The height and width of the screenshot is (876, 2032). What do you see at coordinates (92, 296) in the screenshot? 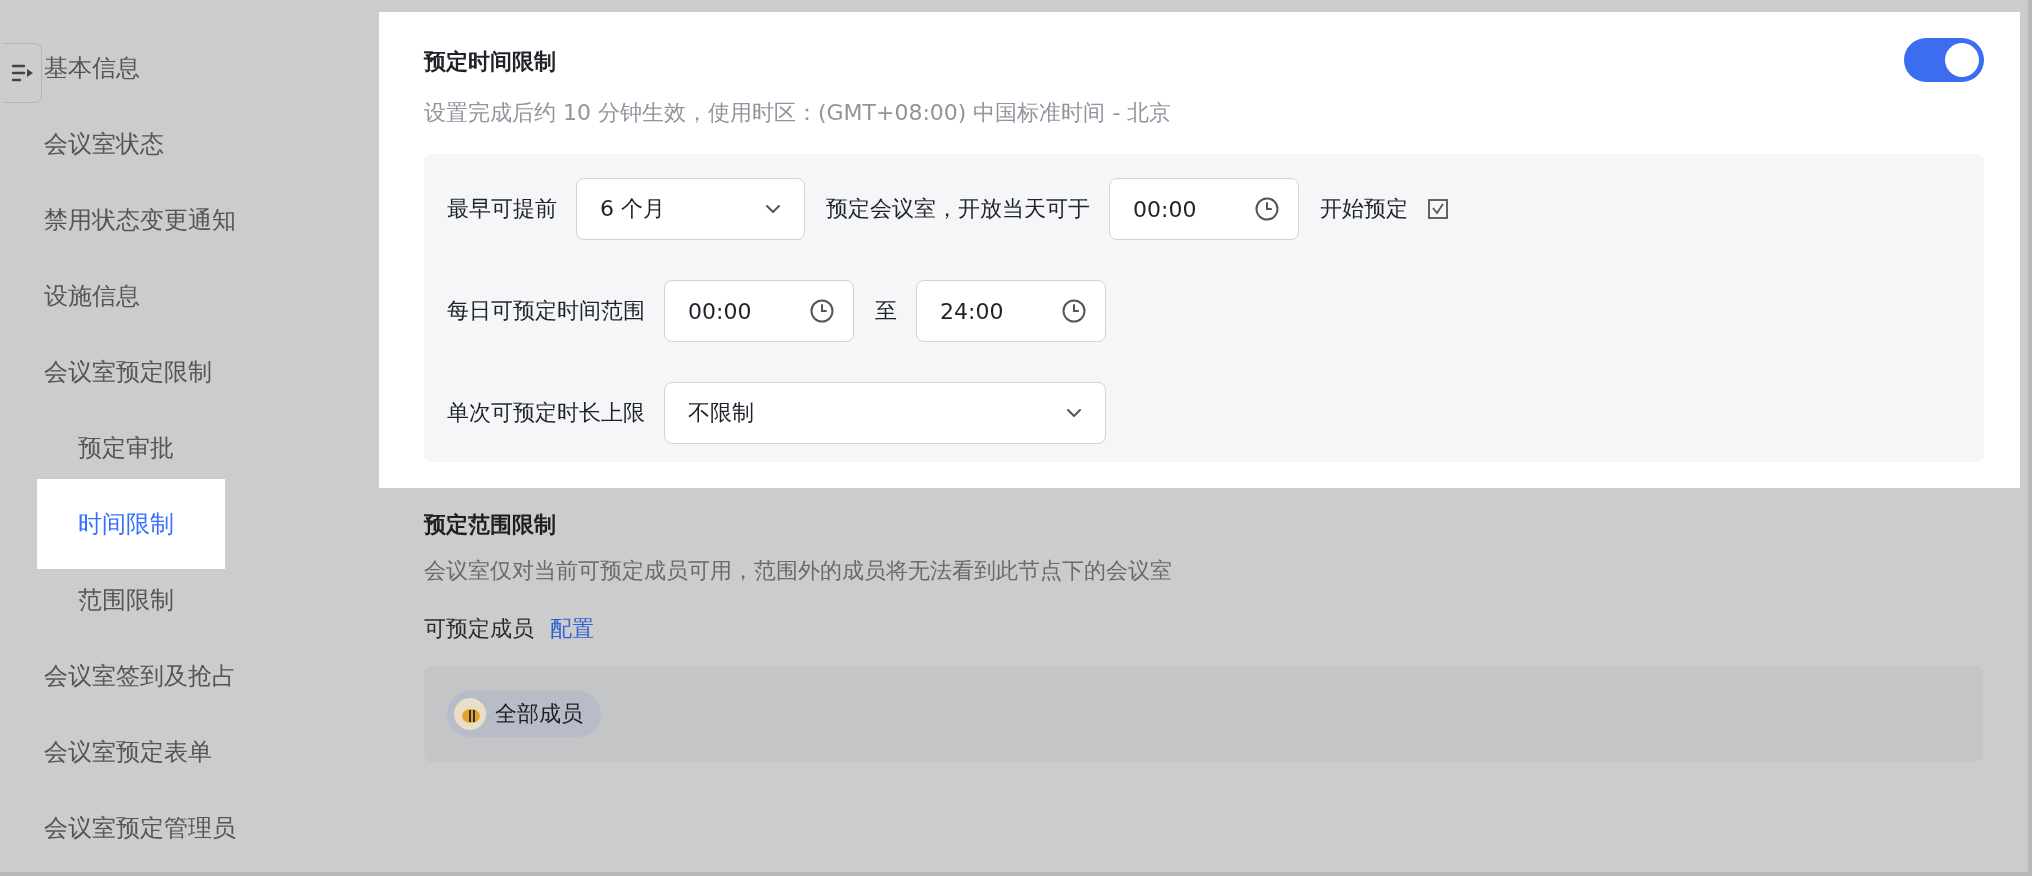
I see `sidebar-item: 设施信息` at bounding box center [92, 296].